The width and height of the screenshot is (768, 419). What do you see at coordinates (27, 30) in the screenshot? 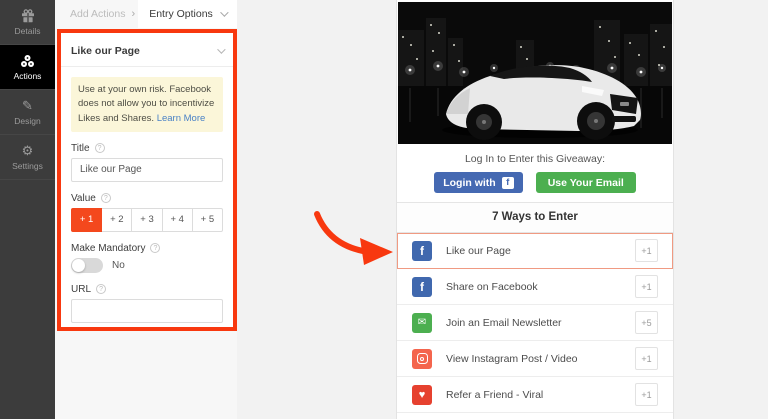
I see `sidebar-item-label: Details` at bounding box center [27, 30].